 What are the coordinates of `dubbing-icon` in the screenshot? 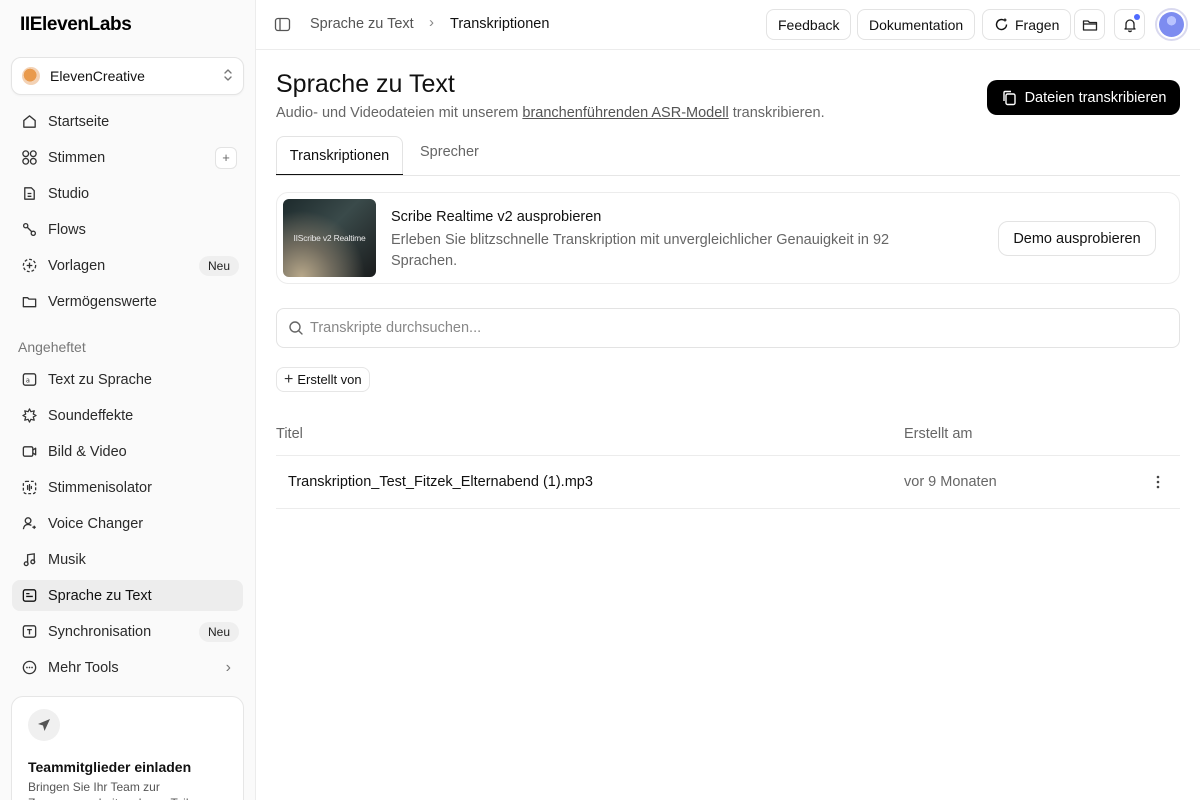 It's located at (29, 632).